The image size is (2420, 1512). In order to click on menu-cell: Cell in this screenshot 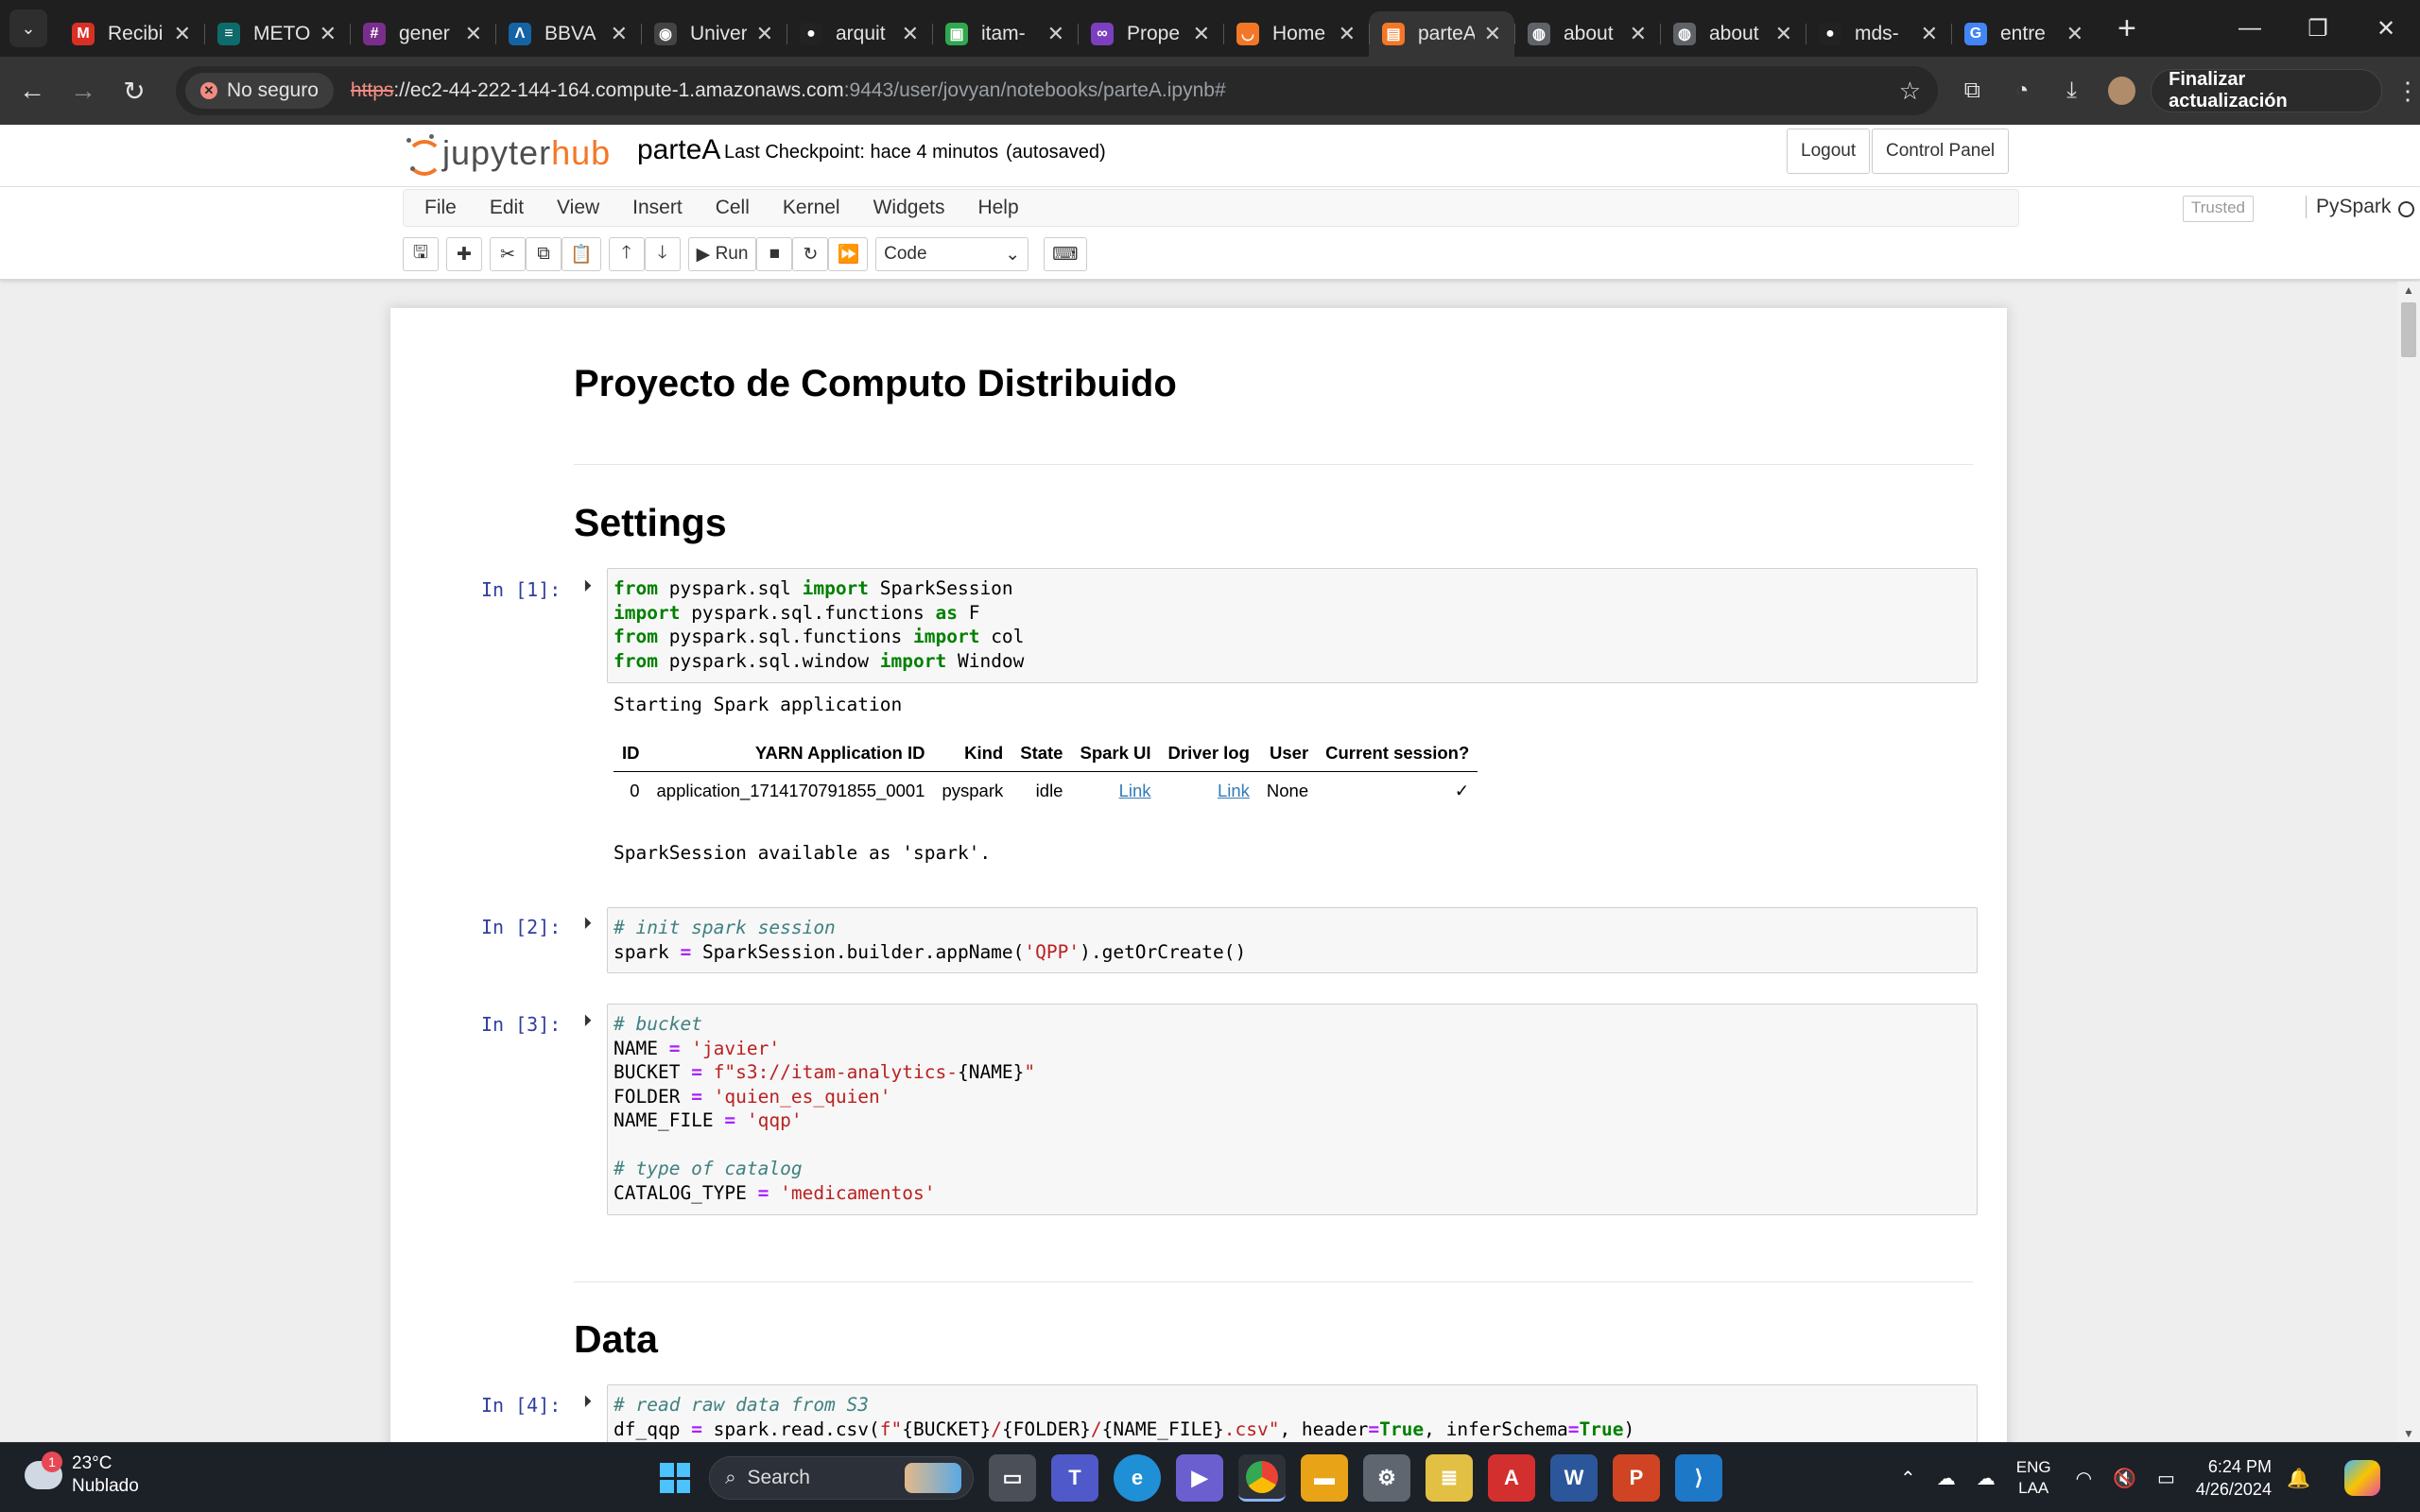, I will do `click(733, 208)`.